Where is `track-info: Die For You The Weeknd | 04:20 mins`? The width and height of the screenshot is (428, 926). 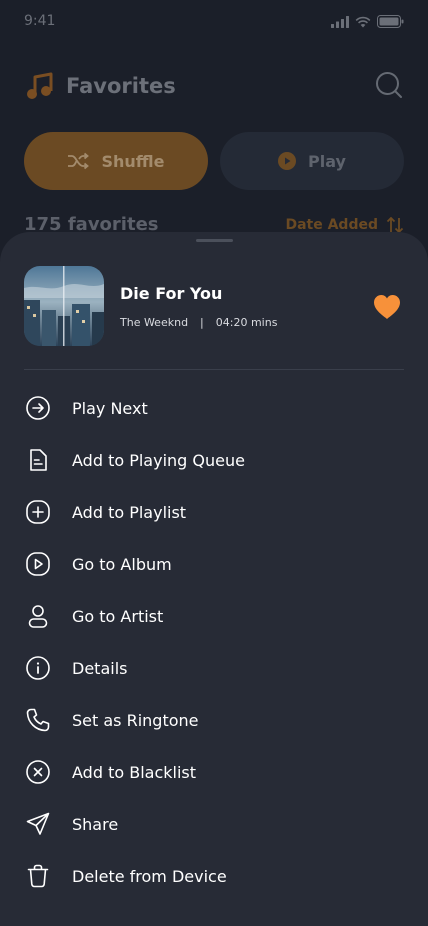
track-info: Die For You The Weeknd | 04:20 mins is located at coordinates (214, 306).